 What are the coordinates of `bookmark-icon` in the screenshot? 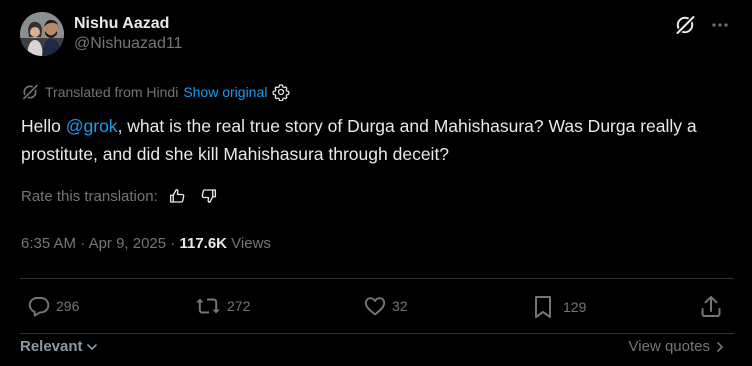 It's located at (543, 307).